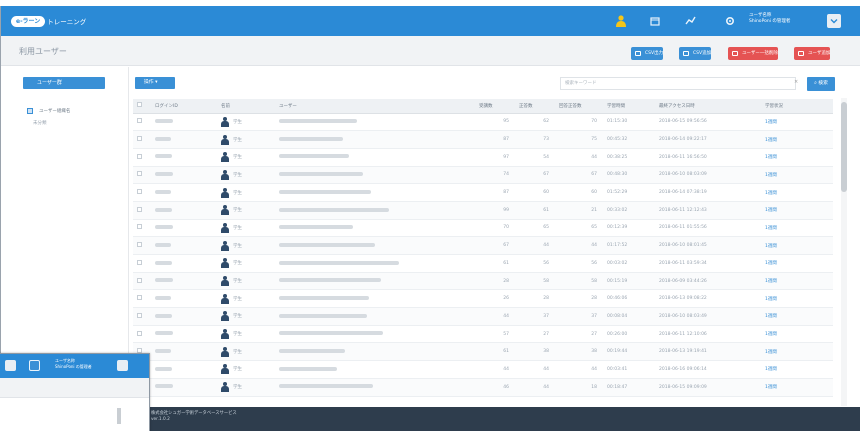  What do you see at coordinates (483, 175) in the screenshot?
I see `table-row: 学生 74 67 67 00:48:30 2018-06-10 08:03:09 1週間` at bounding box center [483, 175].